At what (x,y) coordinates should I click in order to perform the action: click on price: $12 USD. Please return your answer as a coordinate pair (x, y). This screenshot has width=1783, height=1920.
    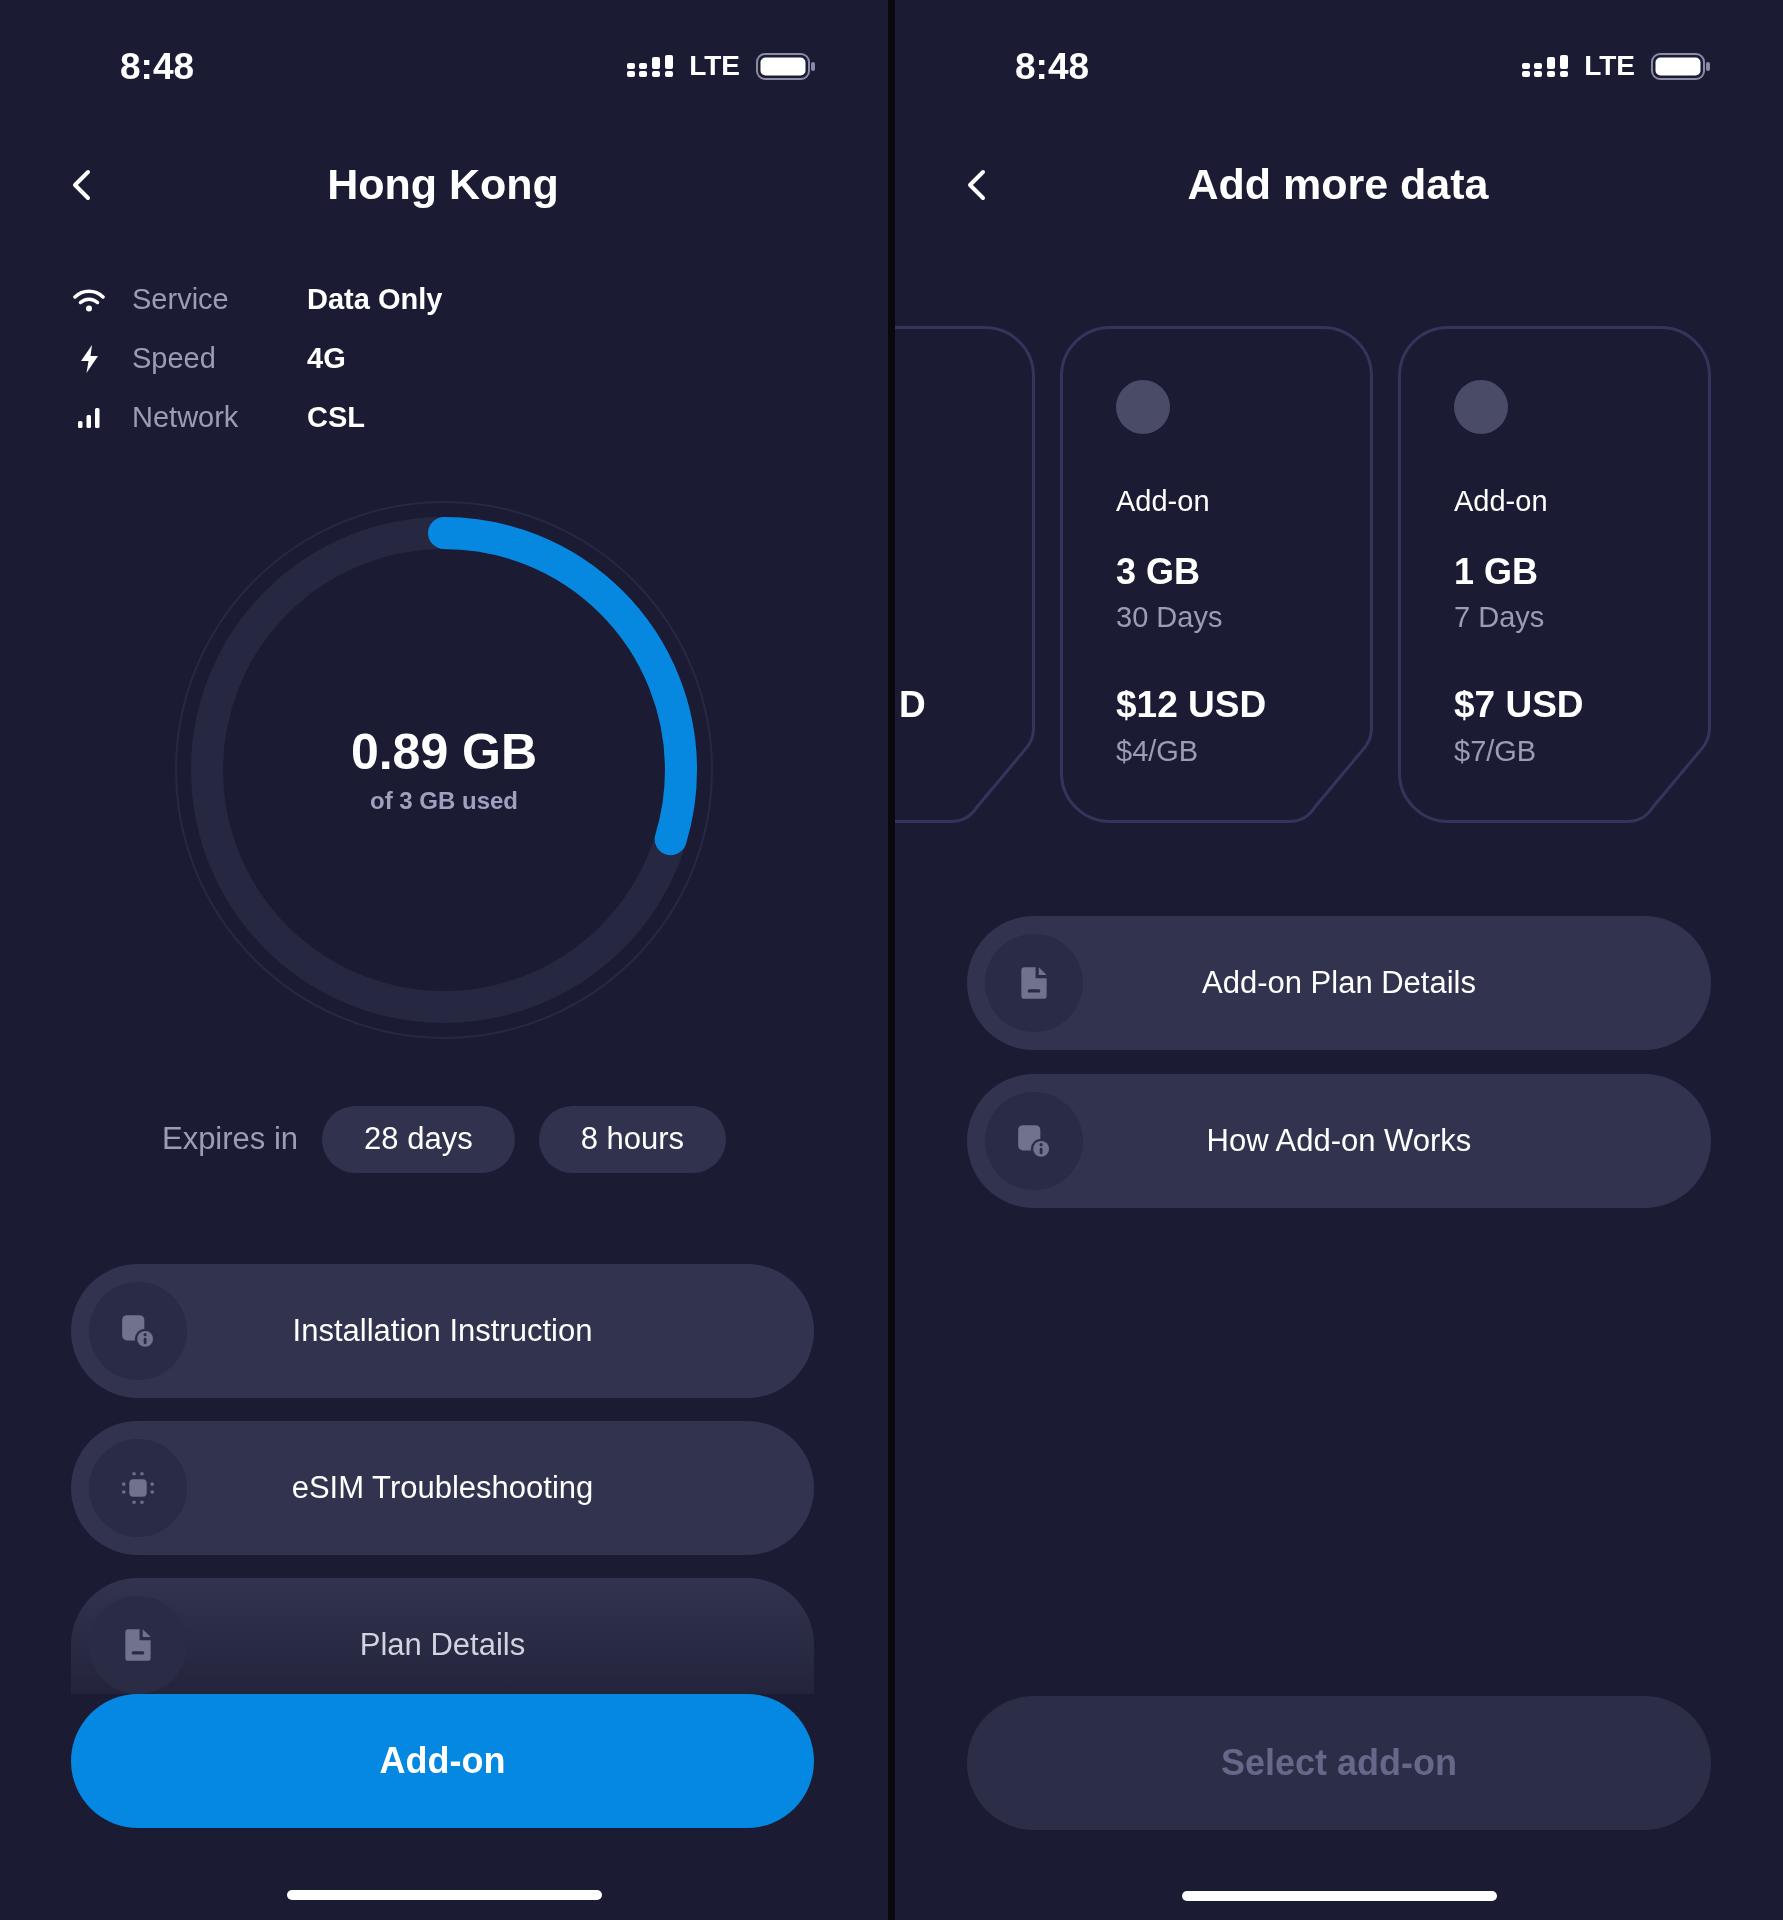
    Looking at the image, I should click on (1191, 705).